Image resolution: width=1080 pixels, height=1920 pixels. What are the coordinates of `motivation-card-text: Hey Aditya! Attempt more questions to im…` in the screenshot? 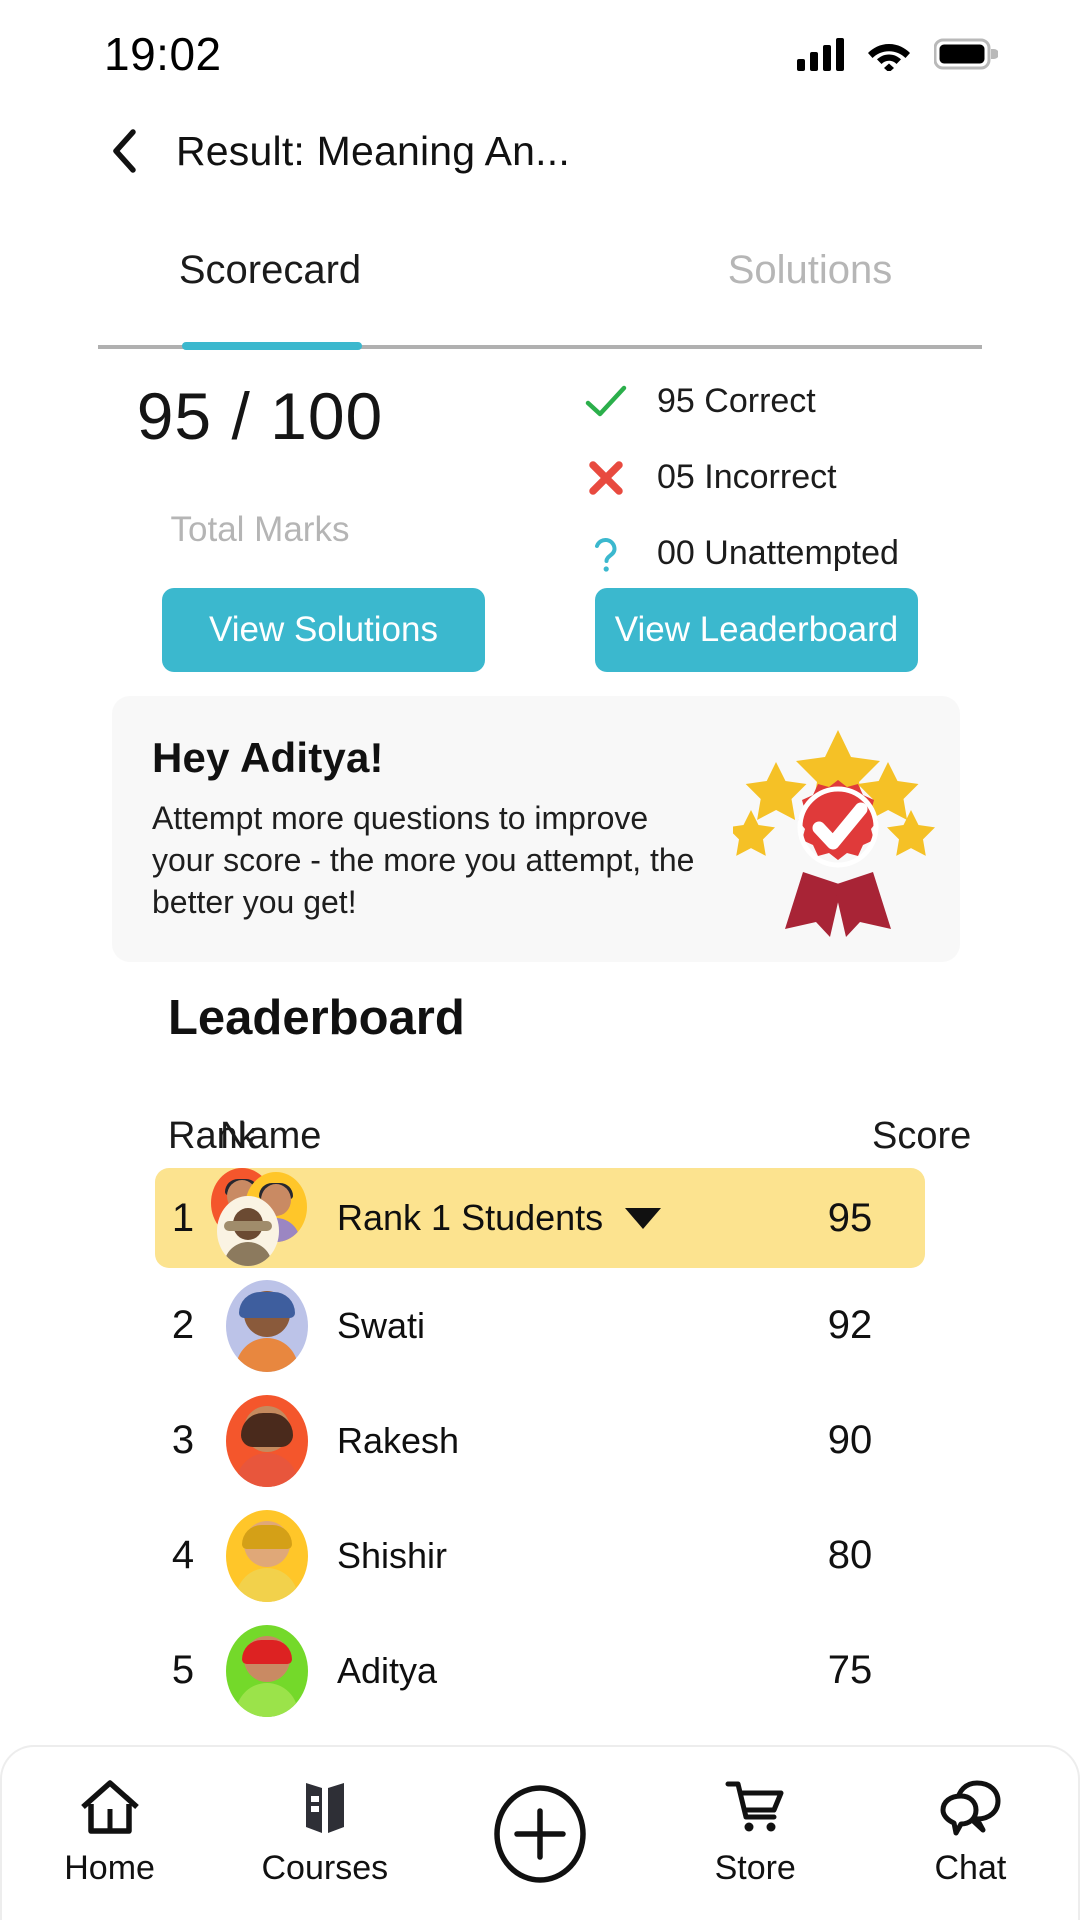 It's located at (413, 829).